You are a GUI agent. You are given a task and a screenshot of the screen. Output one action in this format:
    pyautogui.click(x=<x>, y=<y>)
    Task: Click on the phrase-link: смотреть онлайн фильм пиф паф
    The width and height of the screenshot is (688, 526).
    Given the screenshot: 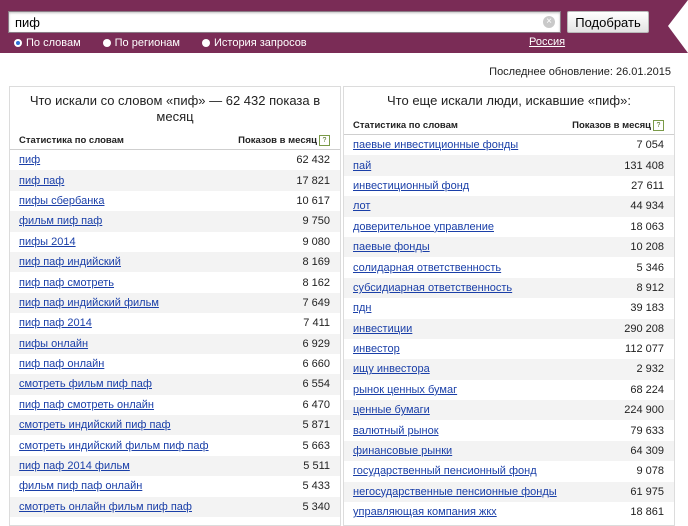 What is the action you would take?
    pyautogui.click(x=105, y=507)
    